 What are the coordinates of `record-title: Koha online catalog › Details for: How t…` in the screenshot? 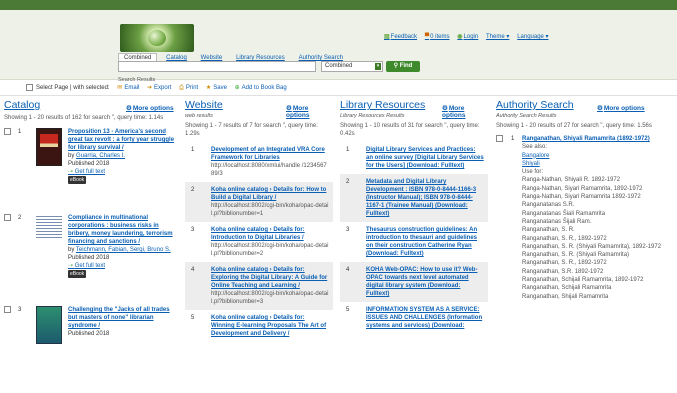 It's located at (268, 194).